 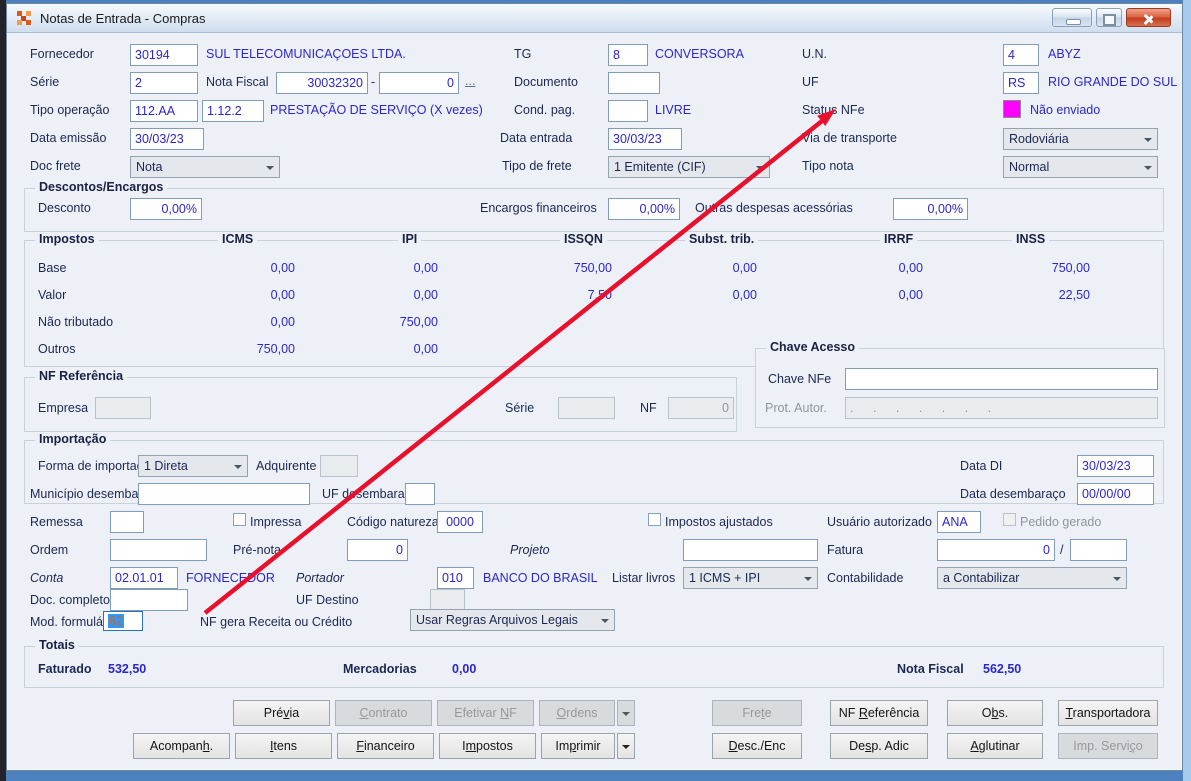 What do you see at coordinates (164, 55) in the screenshot?
I see `fornecedor-input: 30194` at bounding box center [164, 55].